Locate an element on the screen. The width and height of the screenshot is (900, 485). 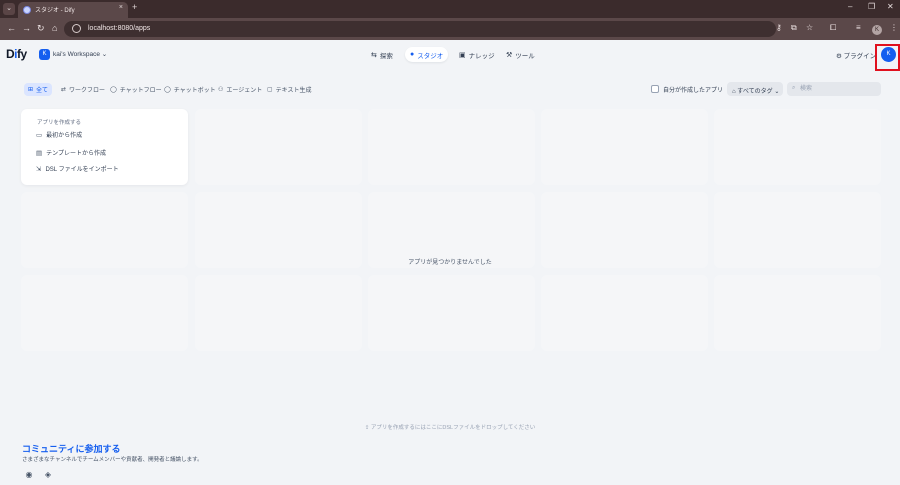
studio-icon: ● is located at coordinates (412, 54).